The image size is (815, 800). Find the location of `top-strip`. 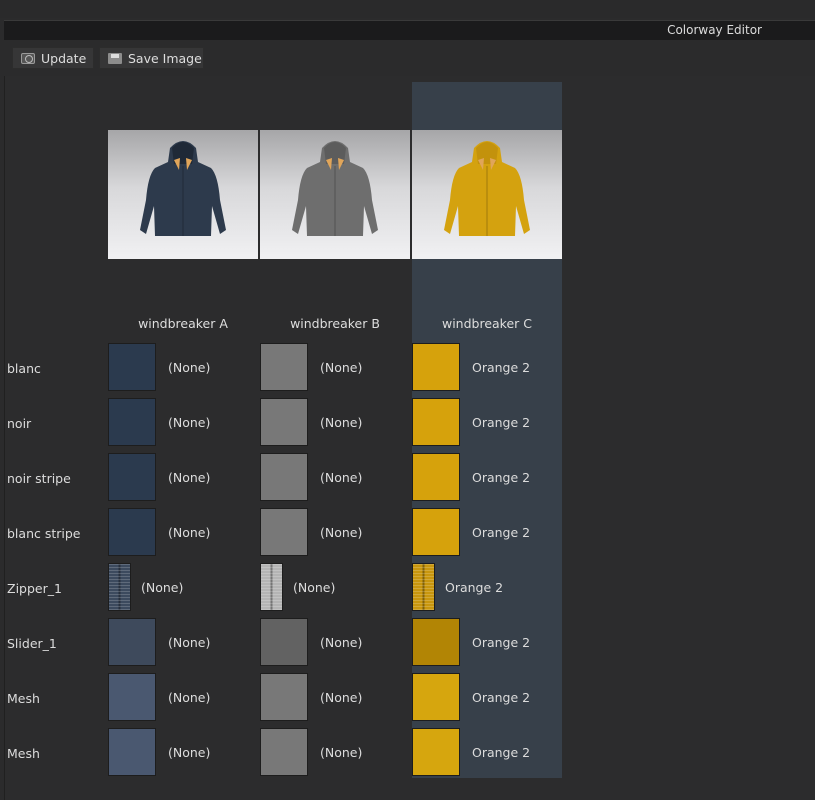

top-strip is located at coordinates (407, 9).